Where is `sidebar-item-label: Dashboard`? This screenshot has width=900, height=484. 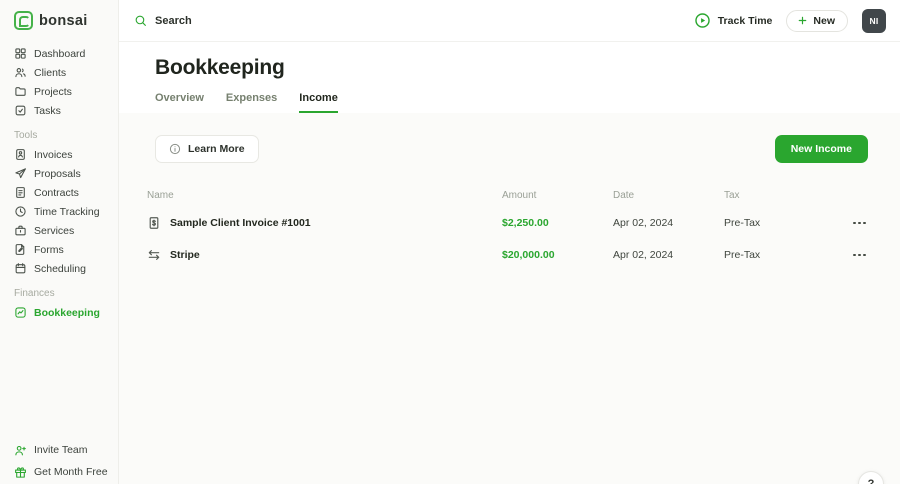
sidebar-item-label: Dashboard is located at coordinates (60, 53).